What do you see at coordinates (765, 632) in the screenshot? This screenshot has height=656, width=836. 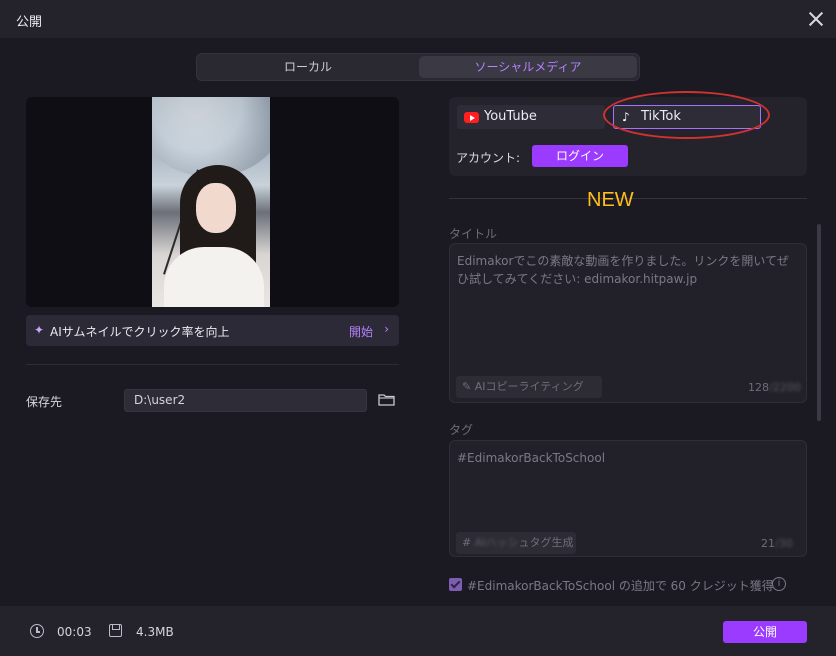 I see `publish-button: 公開` at bounding box center [765, 632].